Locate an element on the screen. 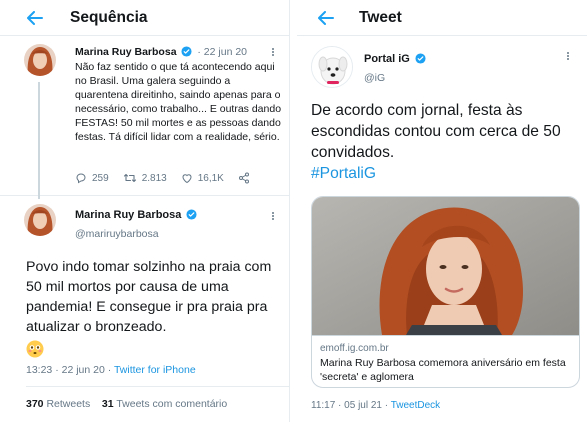 This screenshot has height=422, width=587. thread-header: Sequência is located at coordinates (144, 18).